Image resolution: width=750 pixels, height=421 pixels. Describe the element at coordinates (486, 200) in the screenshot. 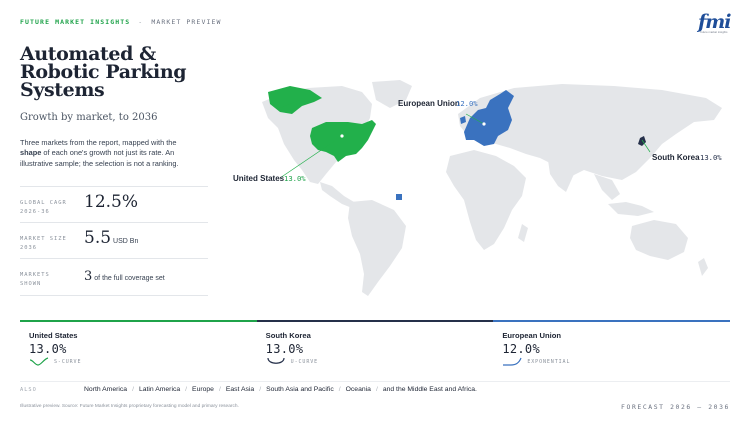

I see `land-africa` at that location.